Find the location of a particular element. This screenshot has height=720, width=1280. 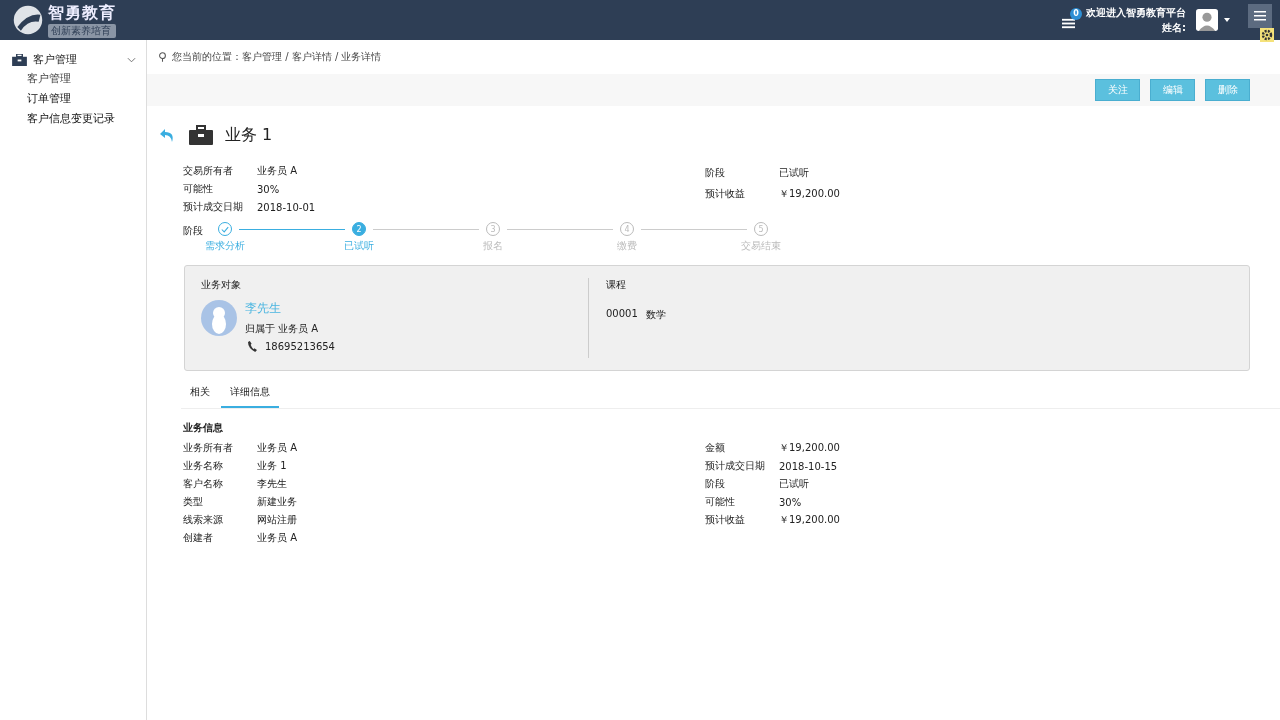

field-value: 2018-10-01 is located at coordinates (286, 207).